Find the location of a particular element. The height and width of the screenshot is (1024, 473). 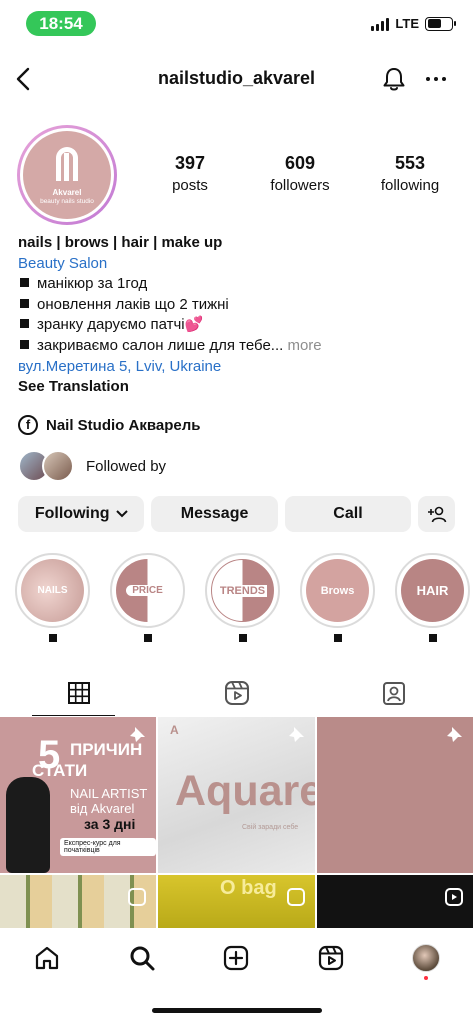

facebook-page-link: f Nail Studio Акварель is located at coordinates (109, 425).